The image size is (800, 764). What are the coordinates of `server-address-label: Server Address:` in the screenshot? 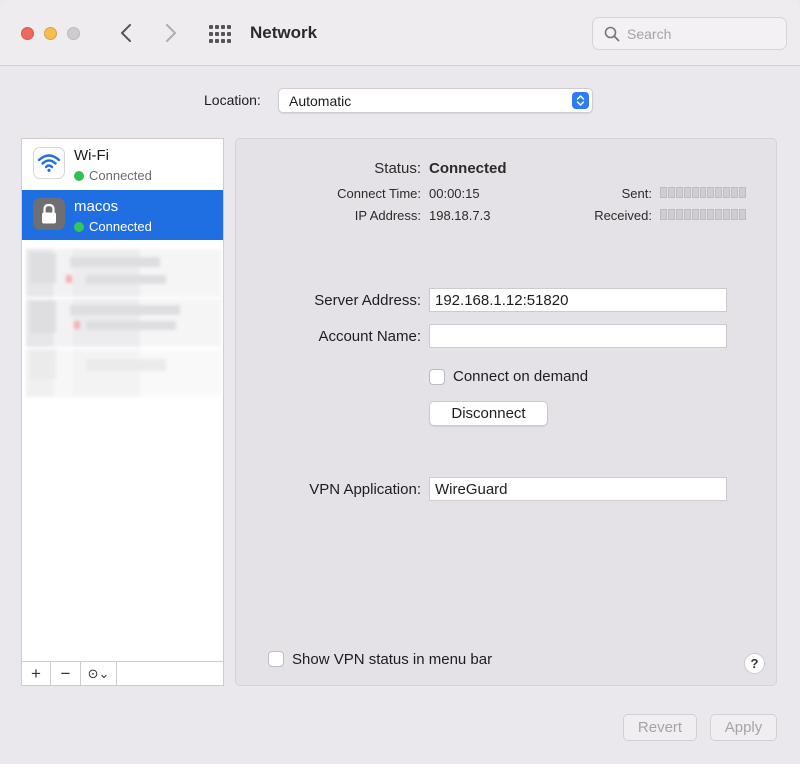 It's located at (367, 300).